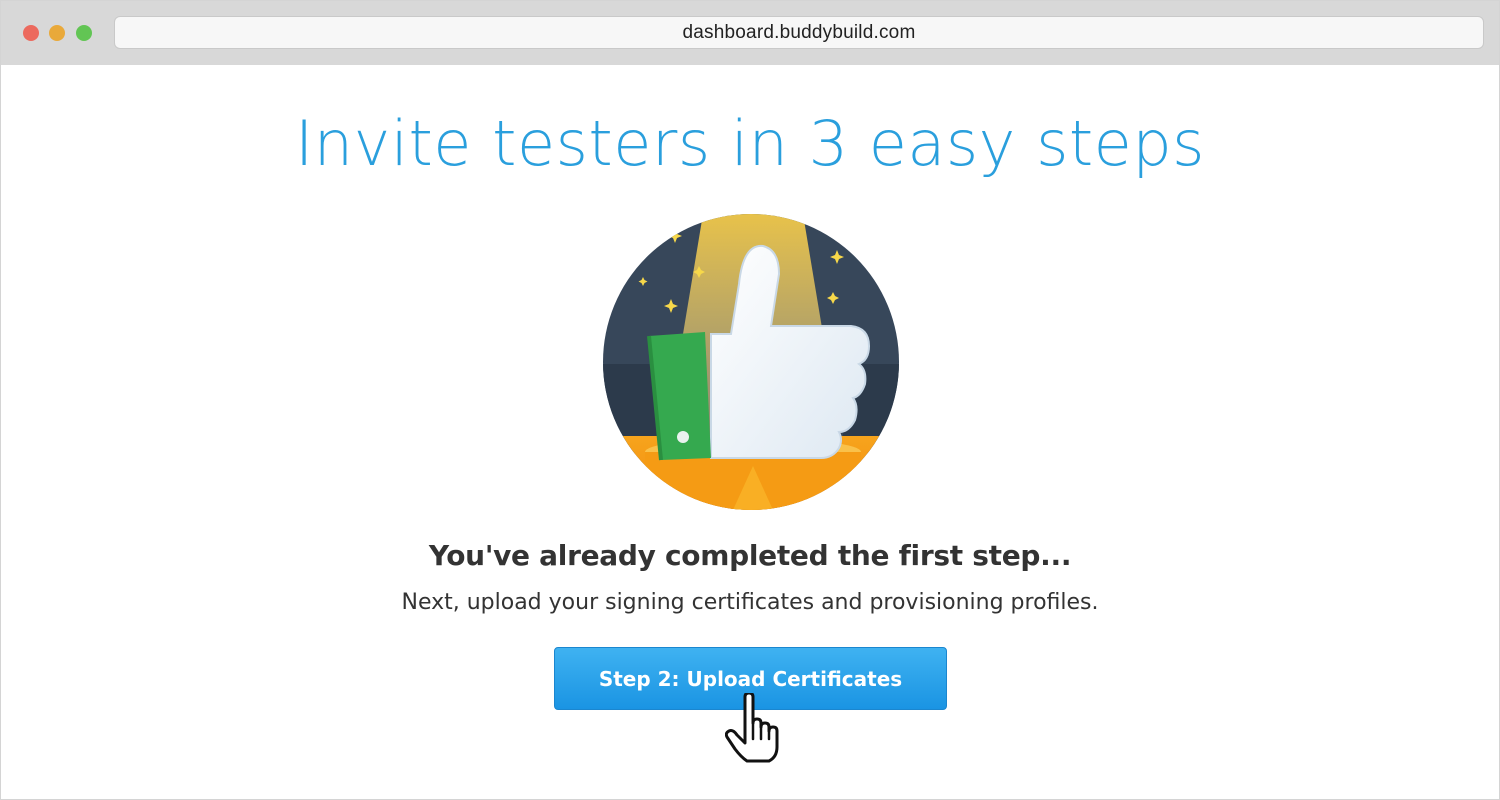 This screenshot has height=800, width=1500. Describe the element at coordinates (31, 33) in the screenshot. I see `close-window-button` at that location.